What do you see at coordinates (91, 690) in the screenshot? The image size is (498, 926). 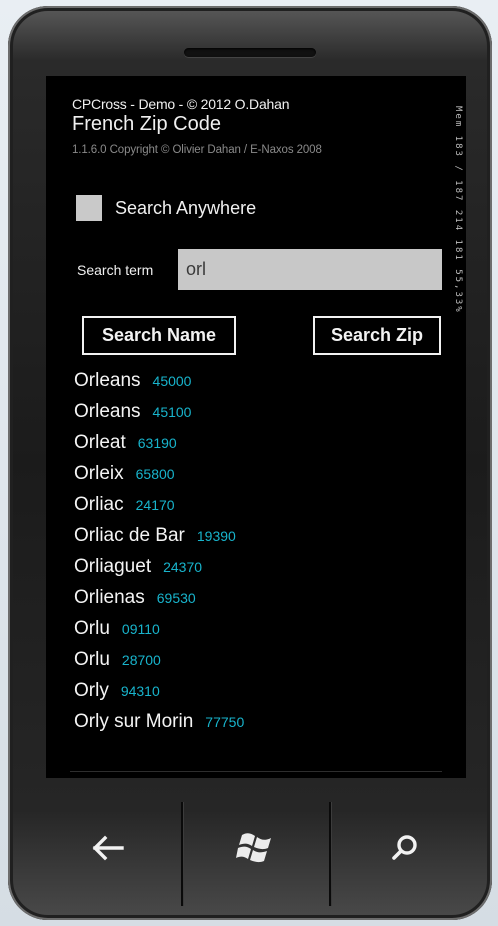 I see `city-name: Orly` at bounding box center [91, 690].